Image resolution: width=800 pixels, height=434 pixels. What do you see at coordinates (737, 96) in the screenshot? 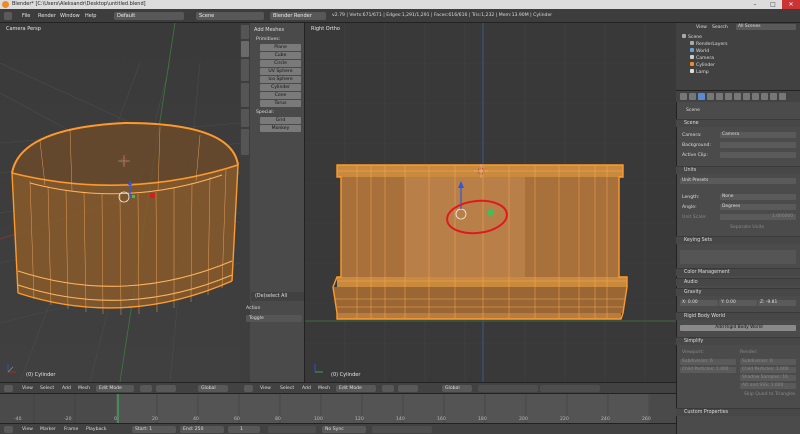
I see `modifiers-context-icon` at bounding box center [737, 96].